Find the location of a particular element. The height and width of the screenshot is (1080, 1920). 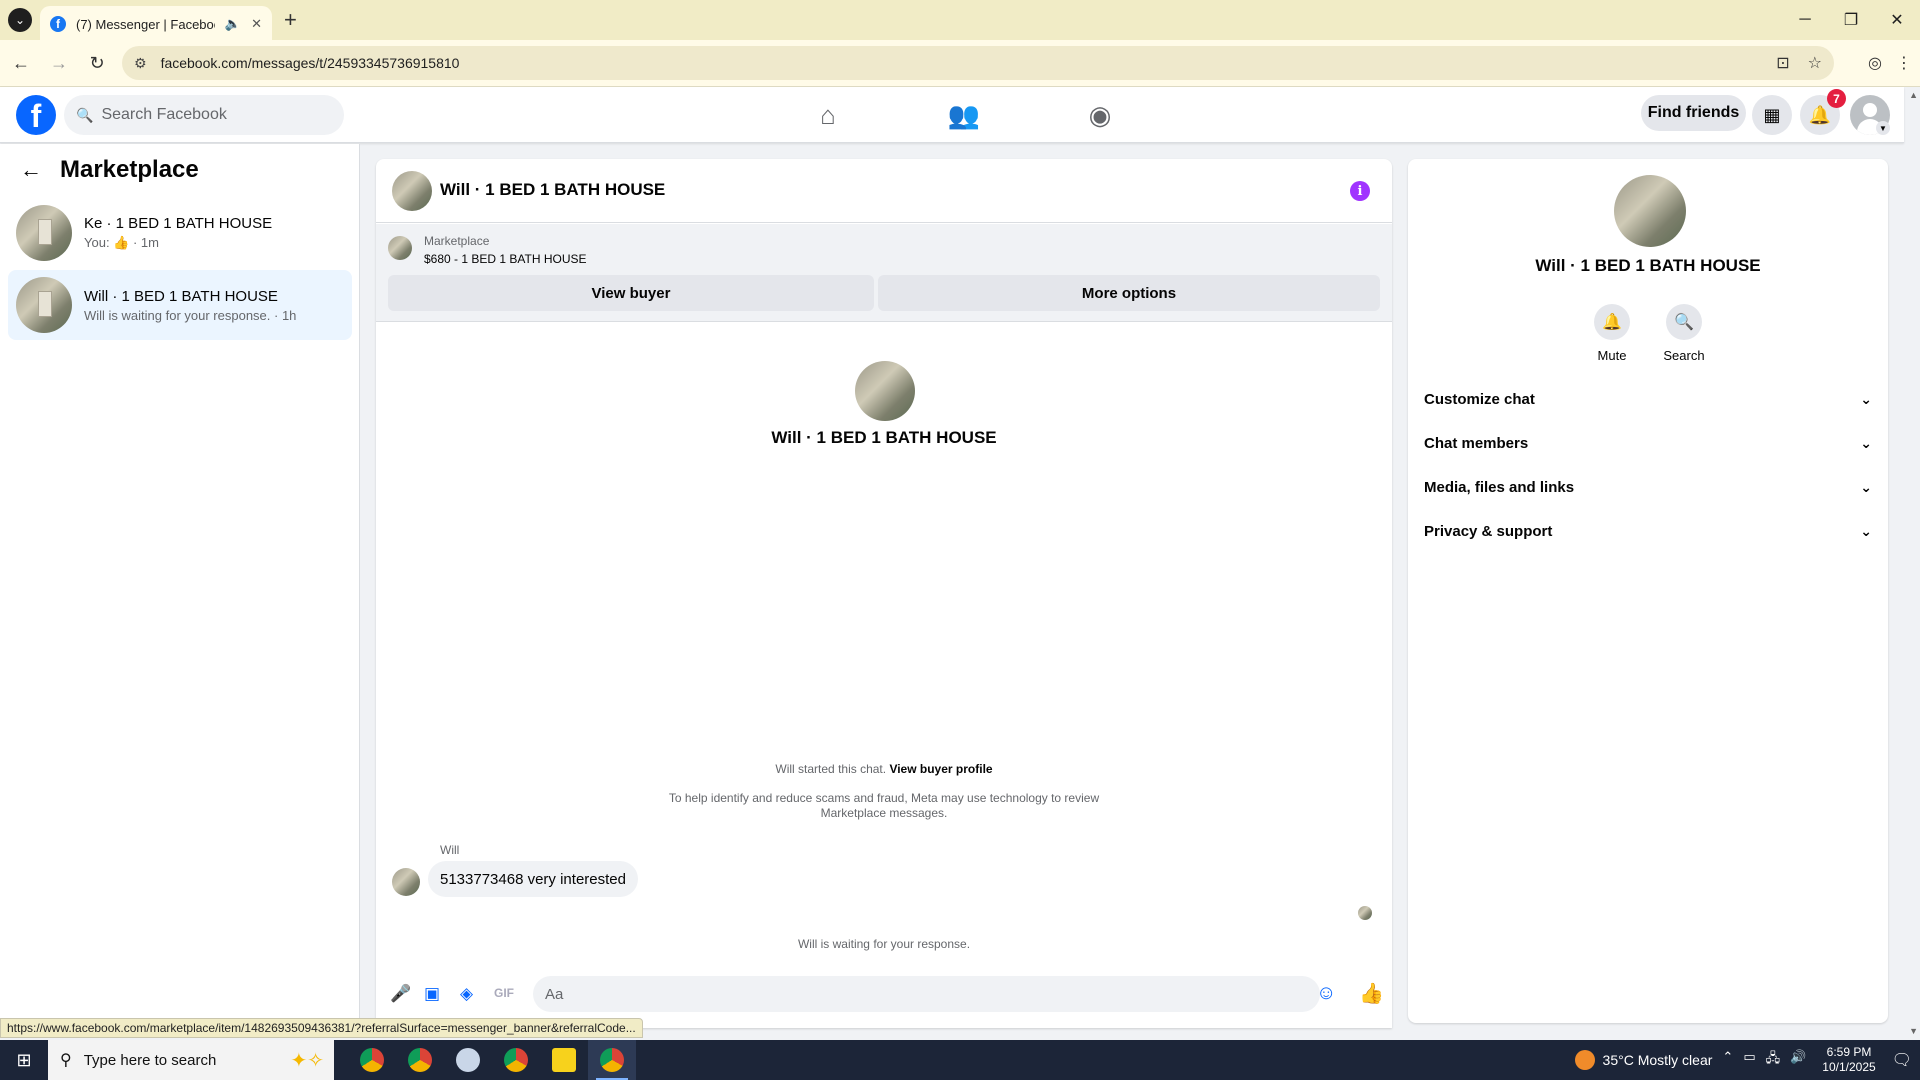

install-app-icon: ⊡ is located at coordinates (1782, 63).